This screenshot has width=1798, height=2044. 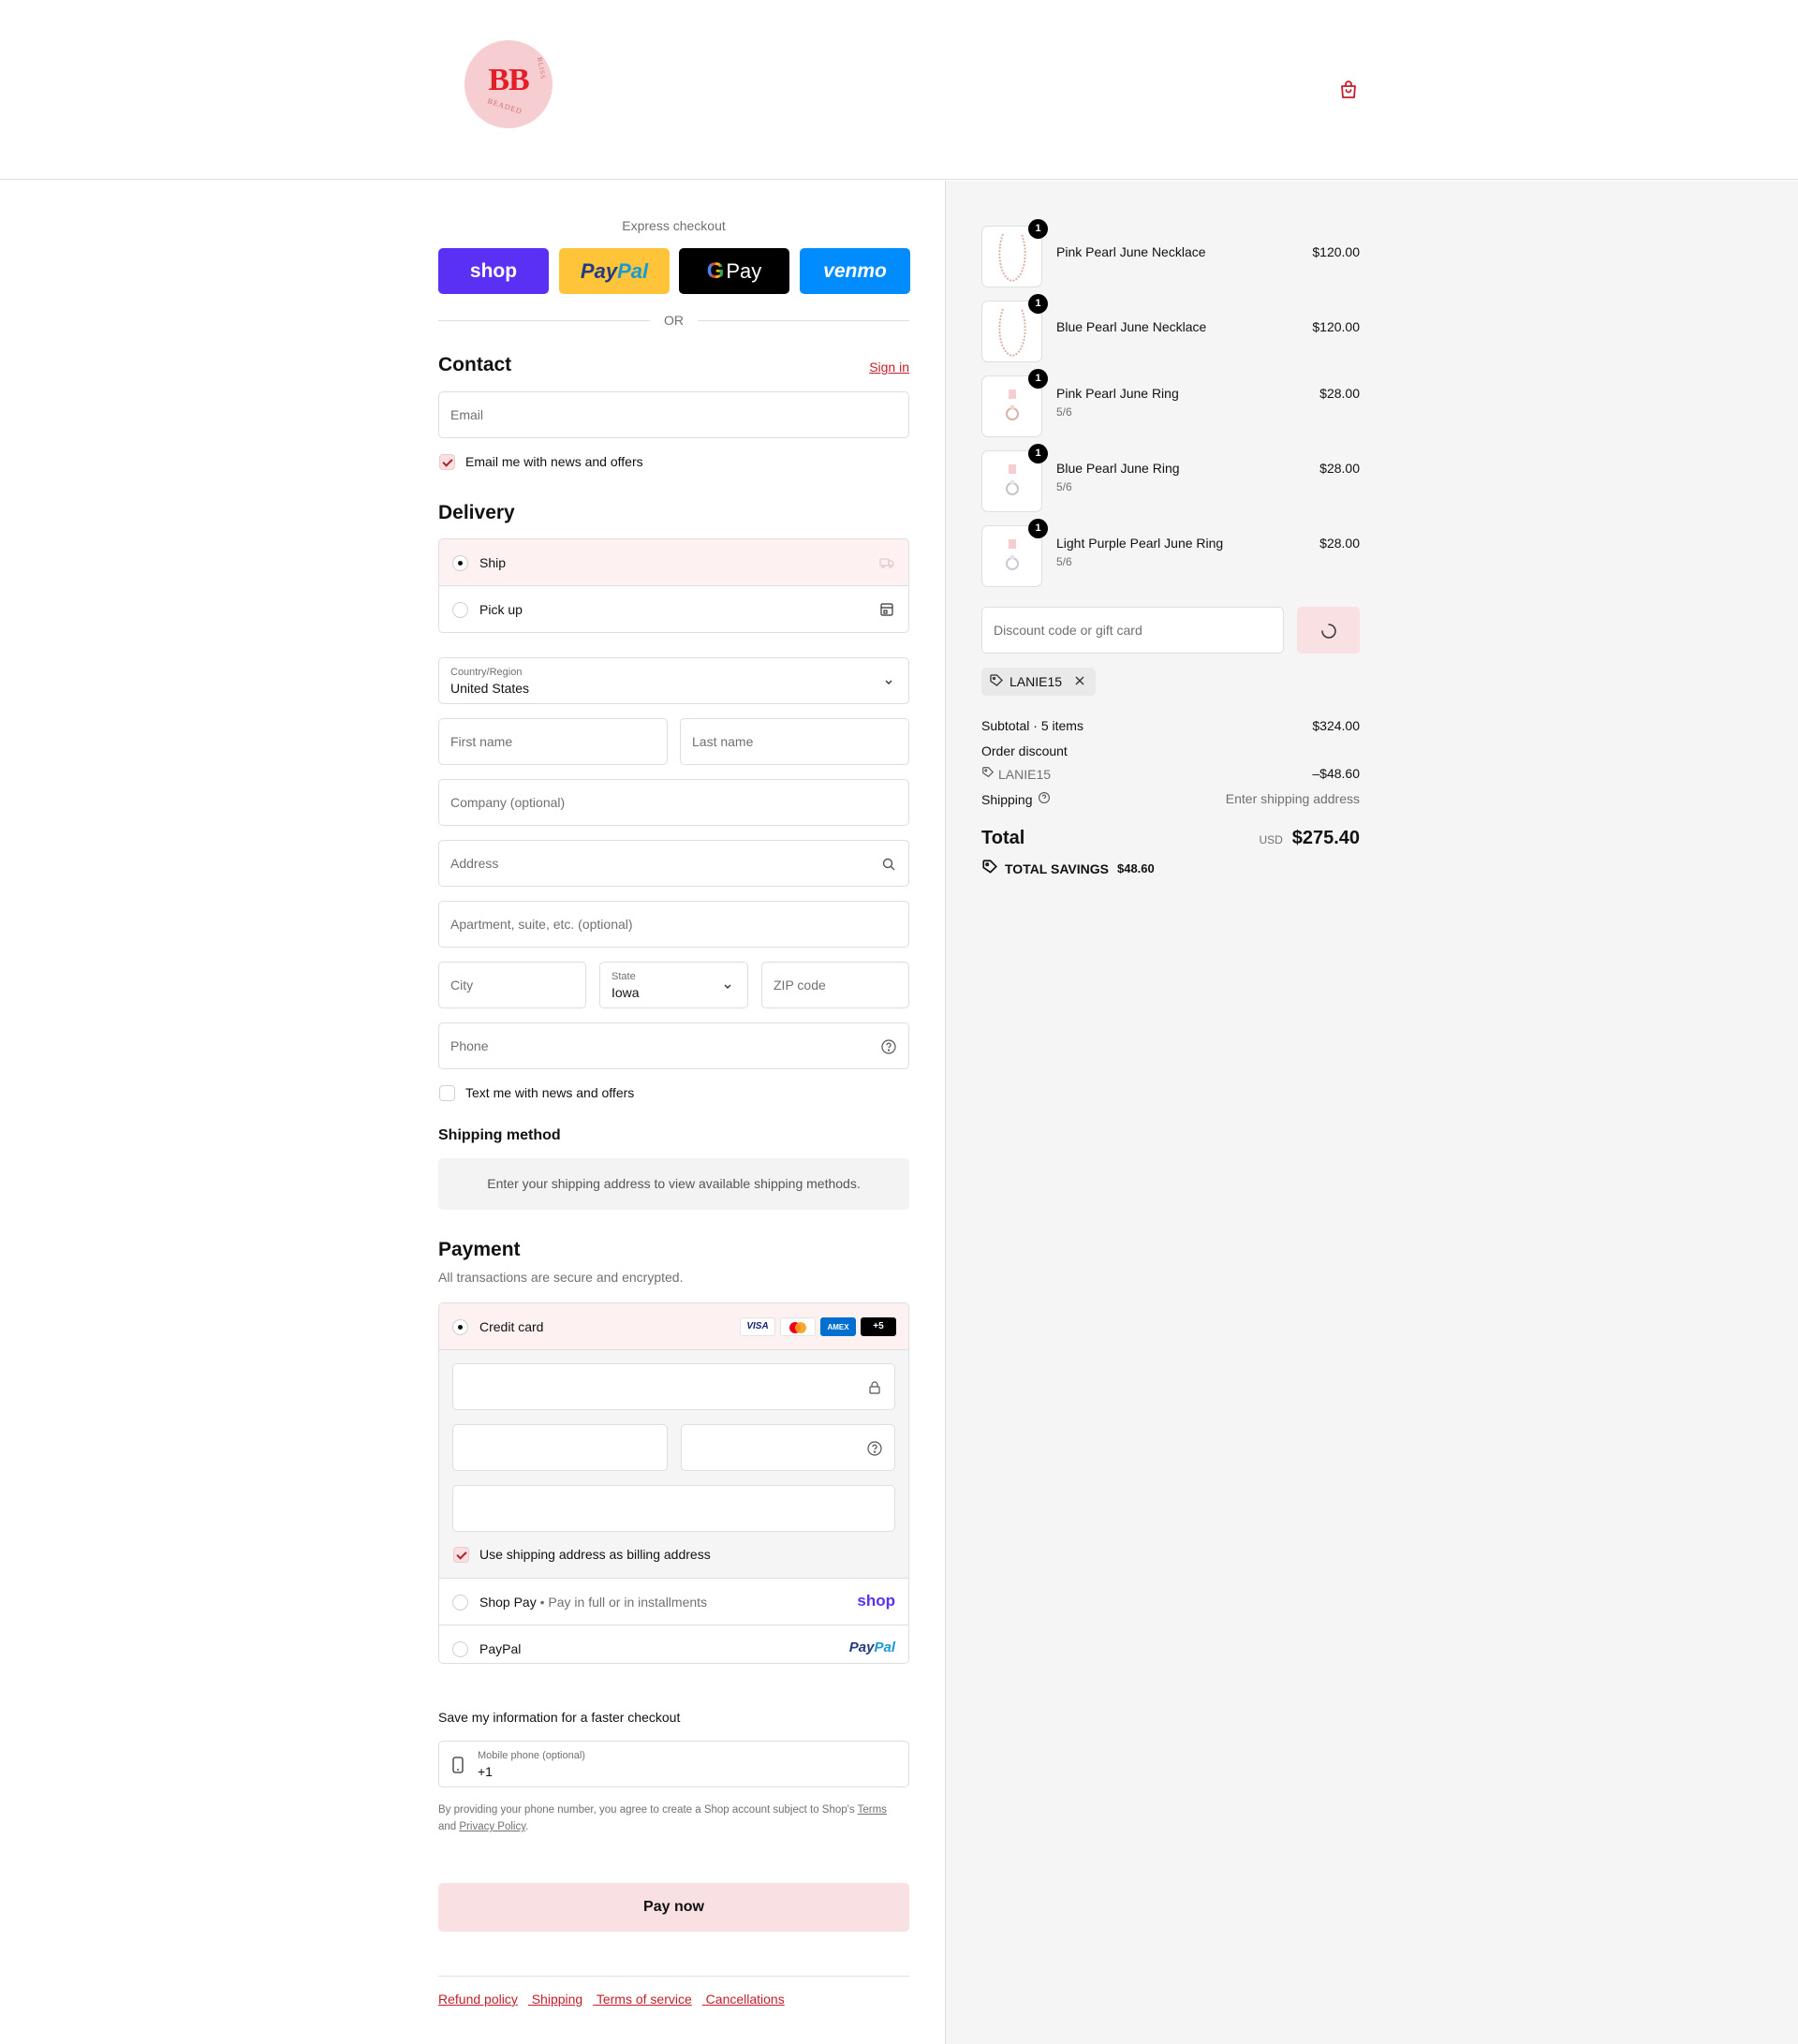 I want to click on remove-discount-icon, so click(x=1079, y=682).